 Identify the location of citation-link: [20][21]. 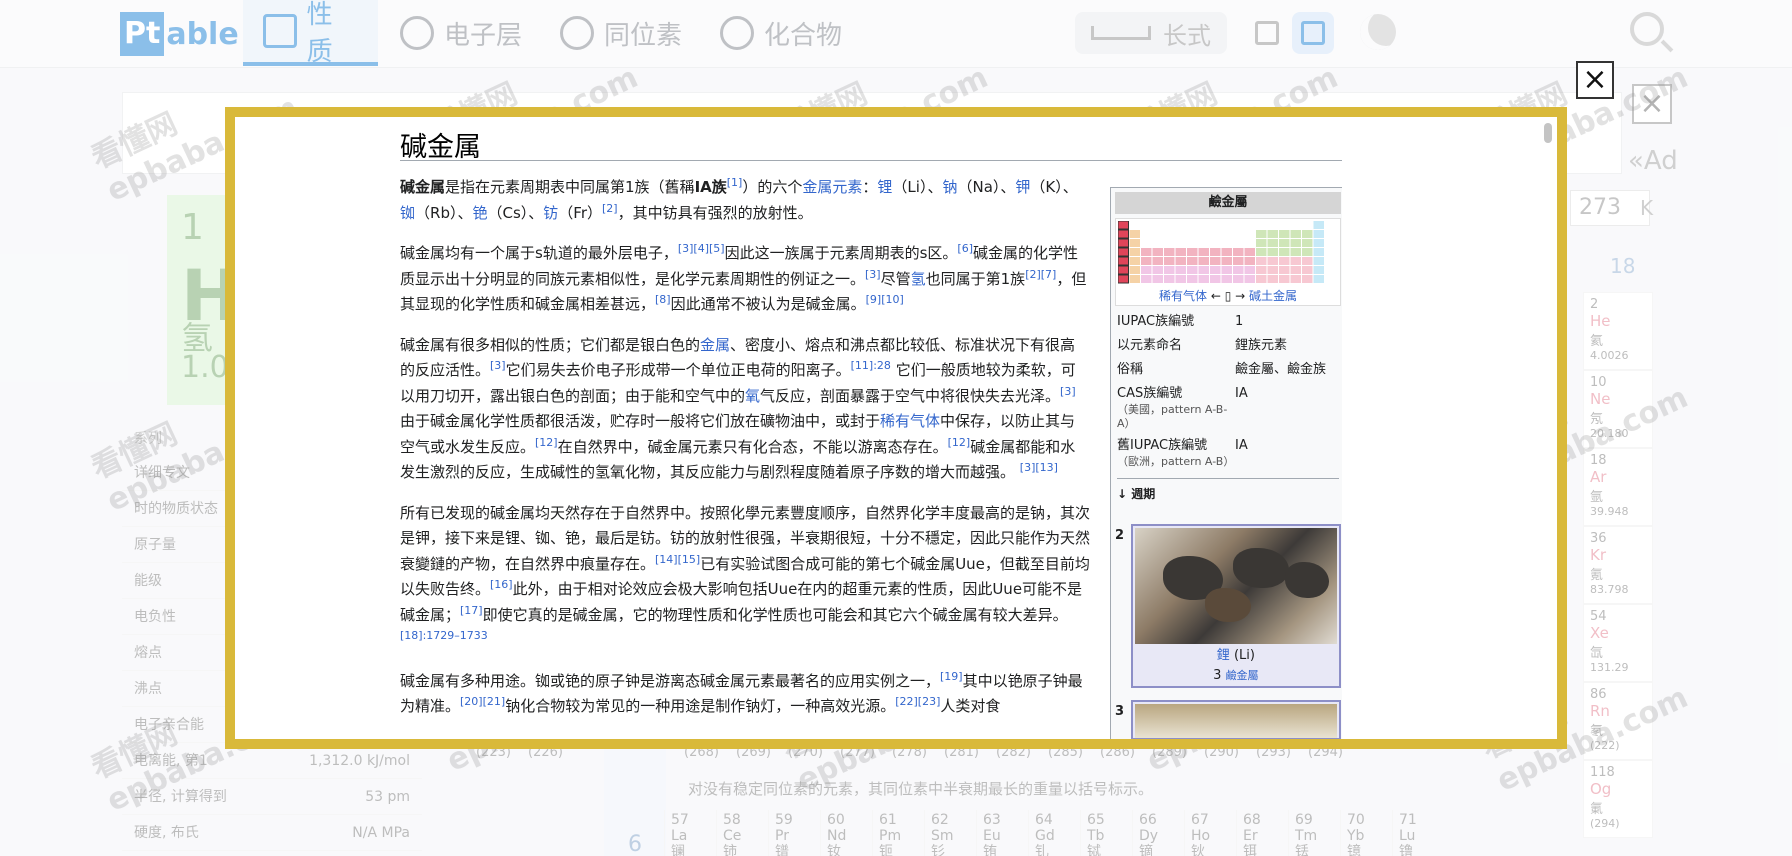
(482, 701).